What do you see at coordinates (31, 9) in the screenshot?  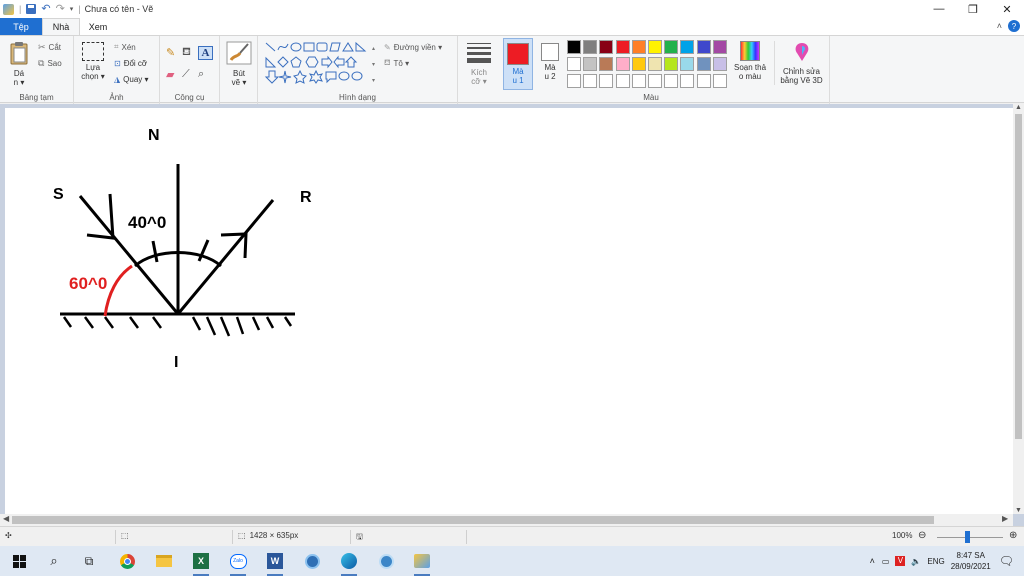 I see `save-icon` at bounding box center [31, 9].